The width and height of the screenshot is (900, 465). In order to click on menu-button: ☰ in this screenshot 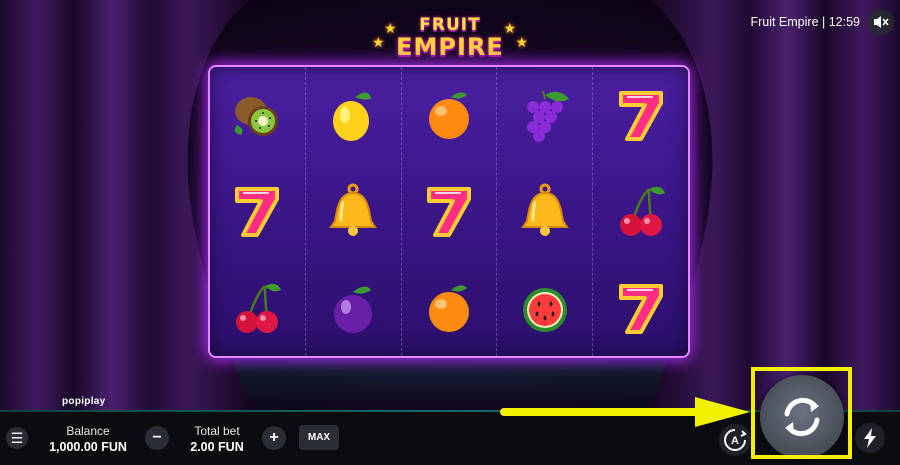, I will do `click(17, 438)`.